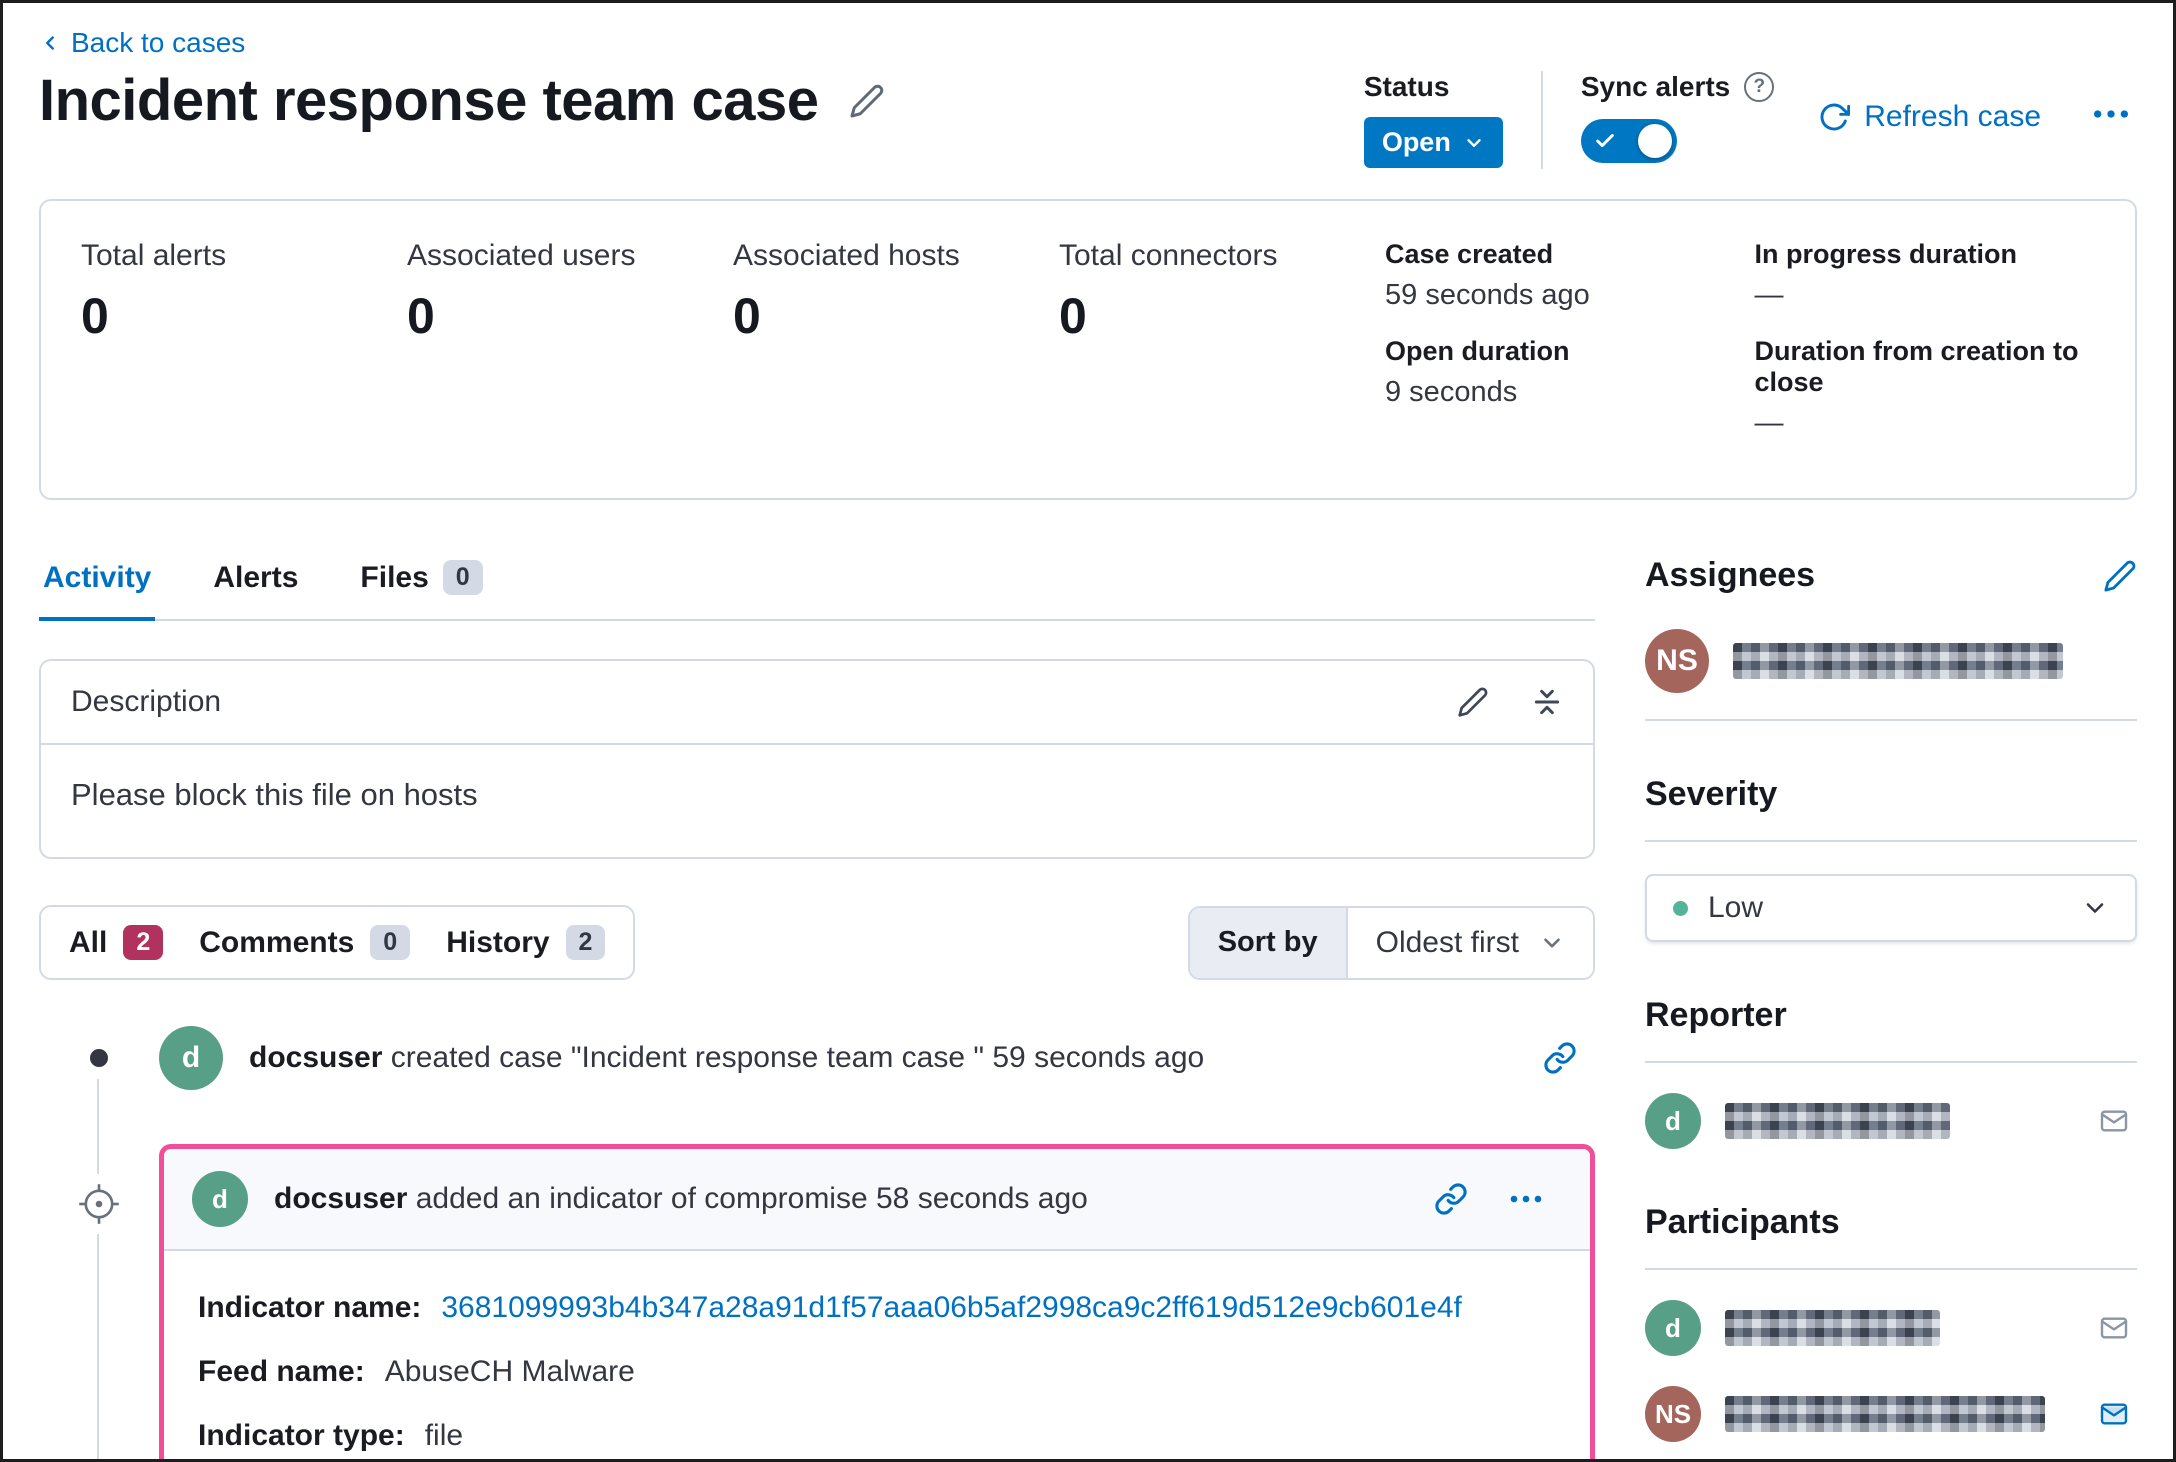 The image size is (2176, 1462). I want to click on tab-label: Alerts, so click(256, 577).